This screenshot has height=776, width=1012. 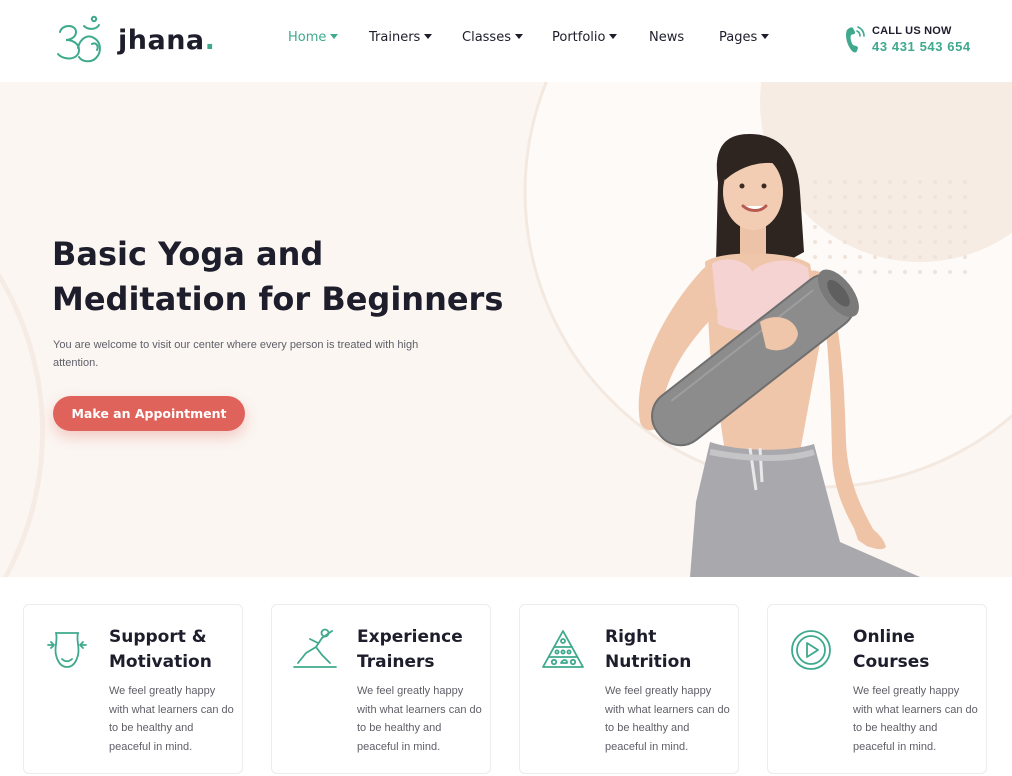 What do you see at coordinates (401, 37) in the screenshot?
I see `nav-item-trainers: Trainers` at bounding box center [401, 37].